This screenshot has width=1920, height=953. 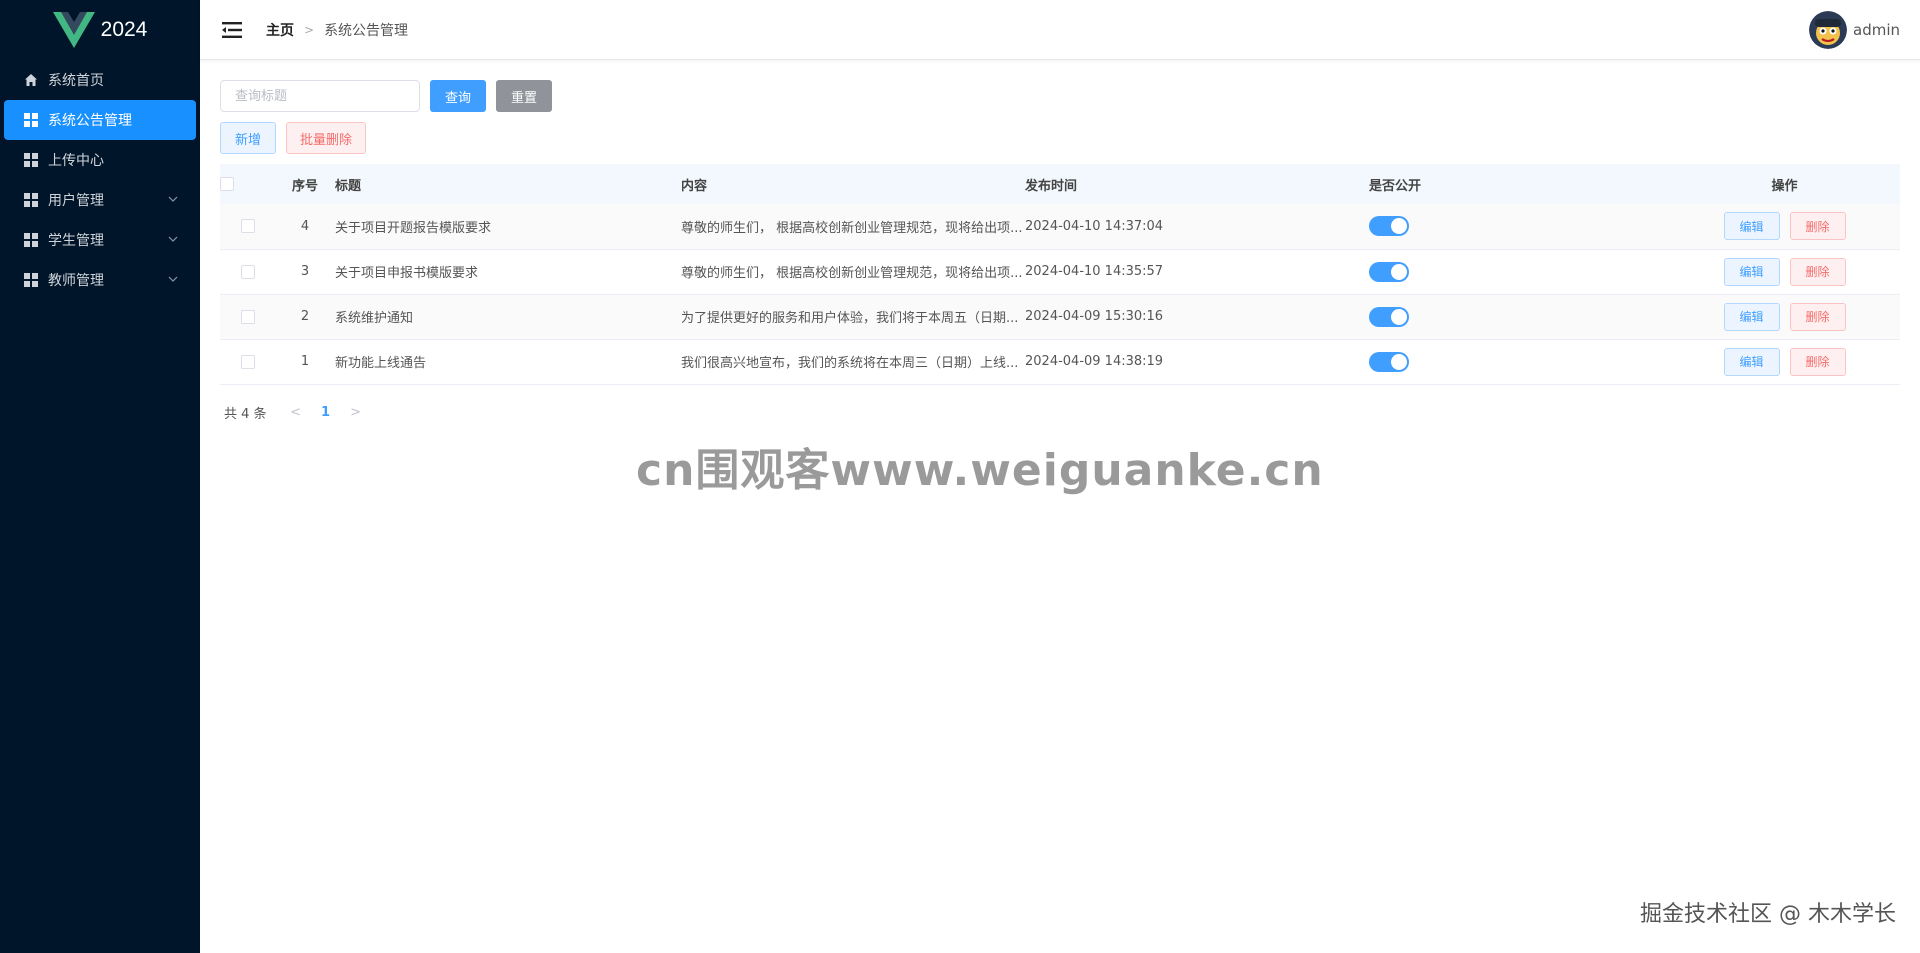 I want to click on row-title: 关于项目开题报告模版要求, so click(x=508, y=227).